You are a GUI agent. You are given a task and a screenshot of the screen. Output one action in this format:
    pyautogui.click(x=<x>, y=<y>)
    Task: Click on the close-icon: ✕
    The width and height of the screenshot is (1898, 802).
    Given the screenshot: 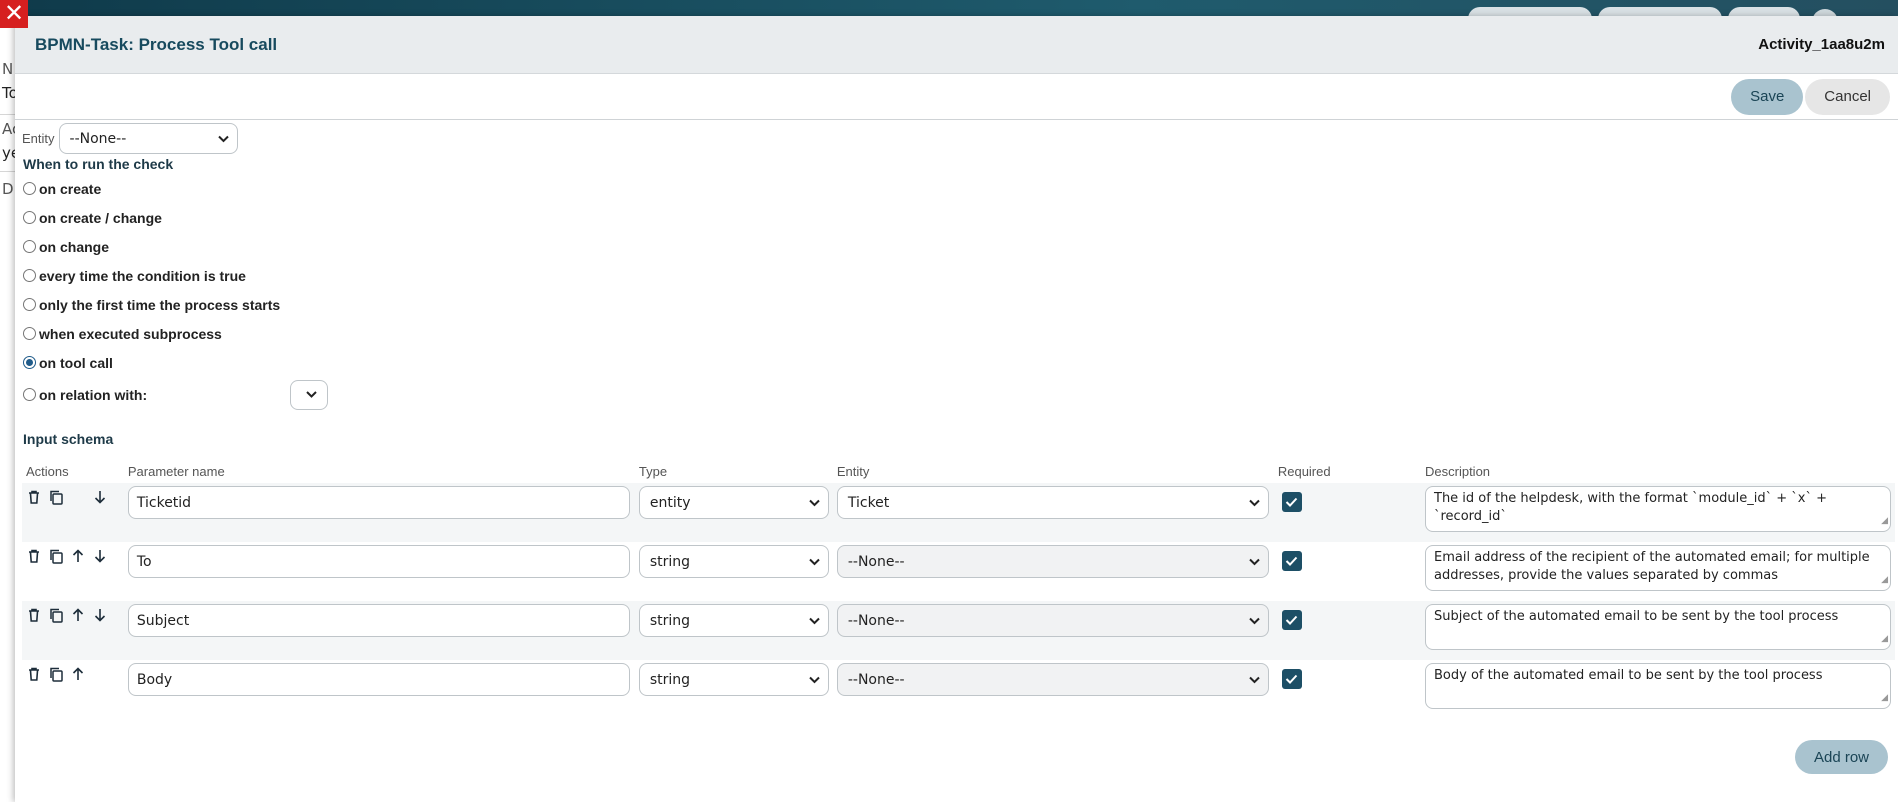 What is the action you would take?
    pyautogui.click(x=14, y=14)
    